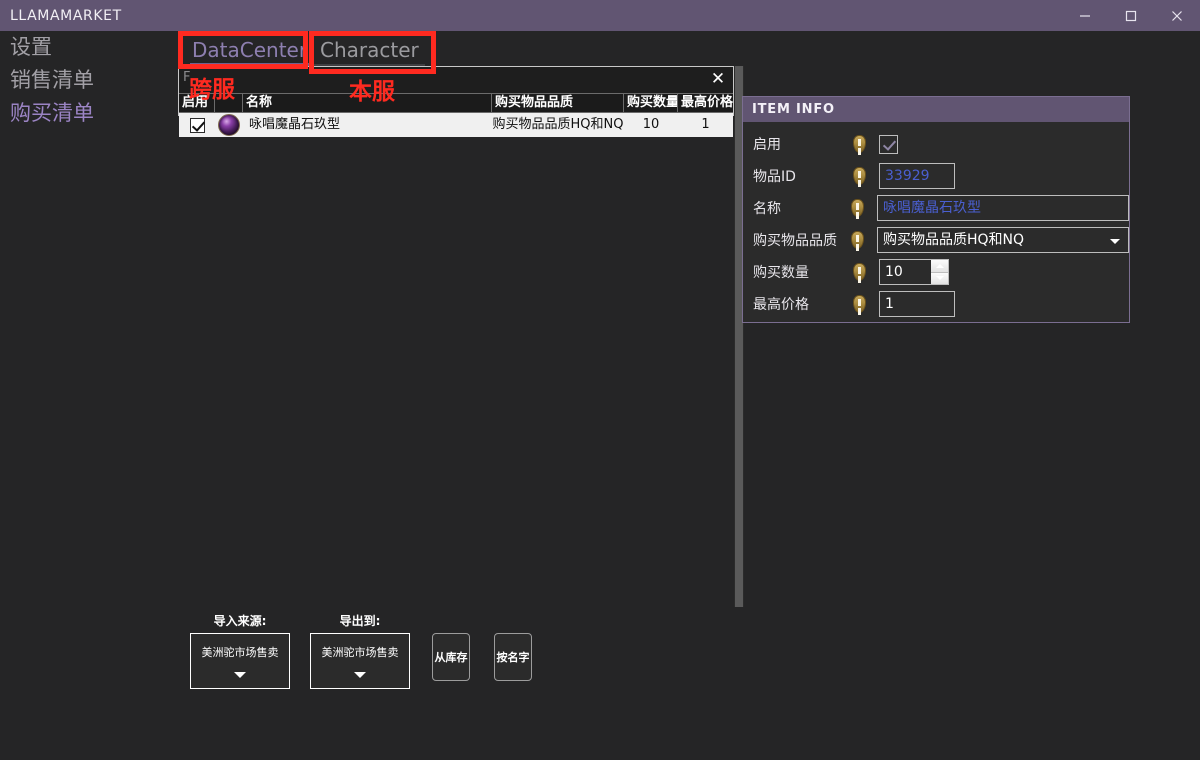 This screenshot has height=760, width=1200. I want to click on field-row-quality: 购买物品品质 购买物品品质HQ和NQ, so click(936, 240).